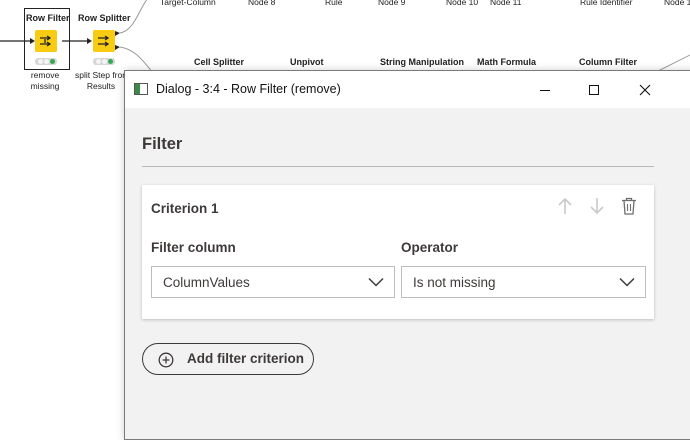  I want to click on maximize-icon, so click(594, 89).